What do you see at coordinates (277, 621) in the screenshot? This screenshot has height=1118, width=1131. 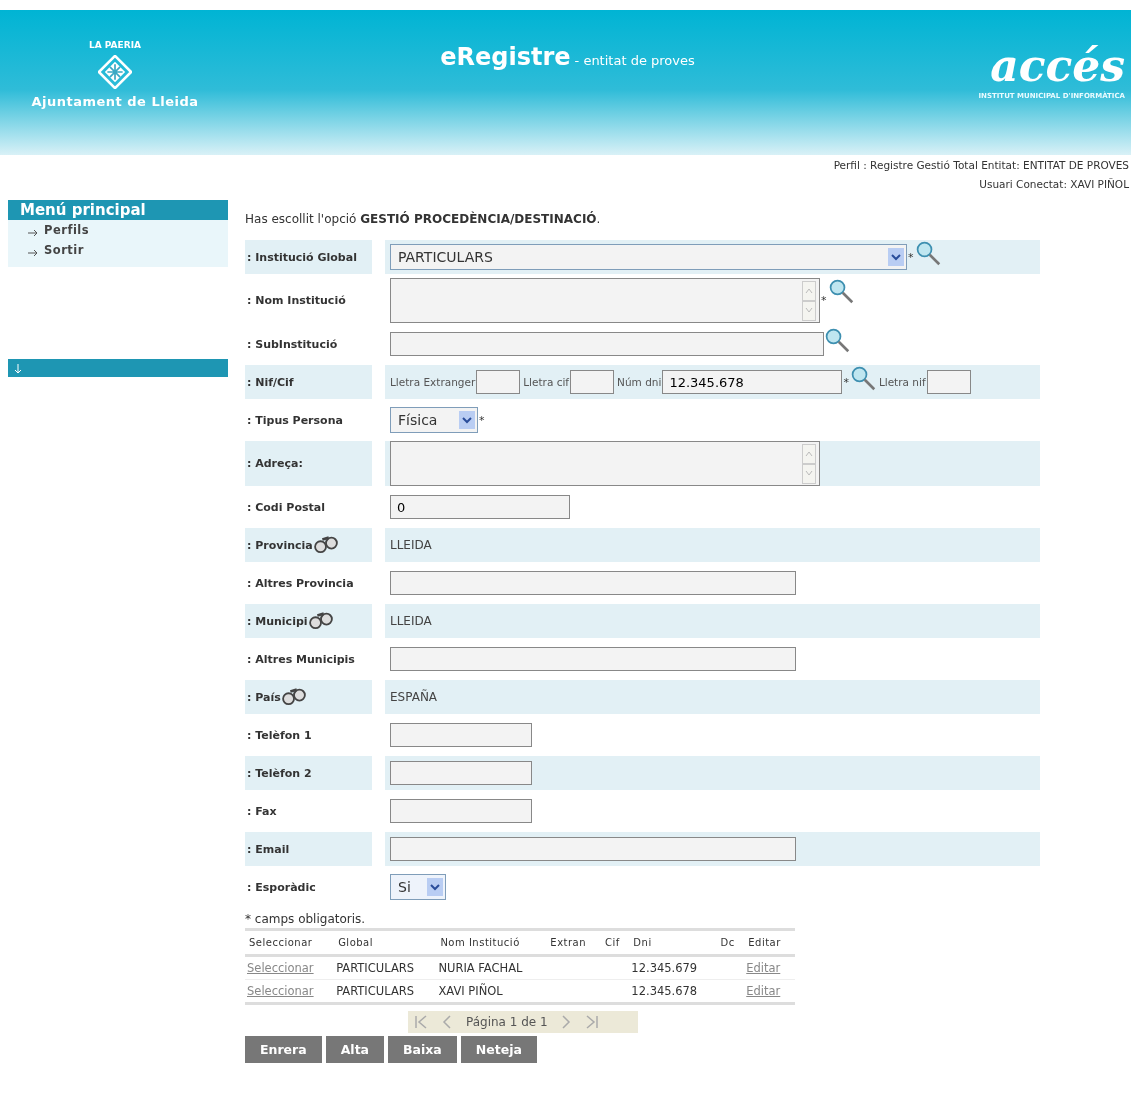 I see `field-label: : Municipi` at bounding box center [277, 621].